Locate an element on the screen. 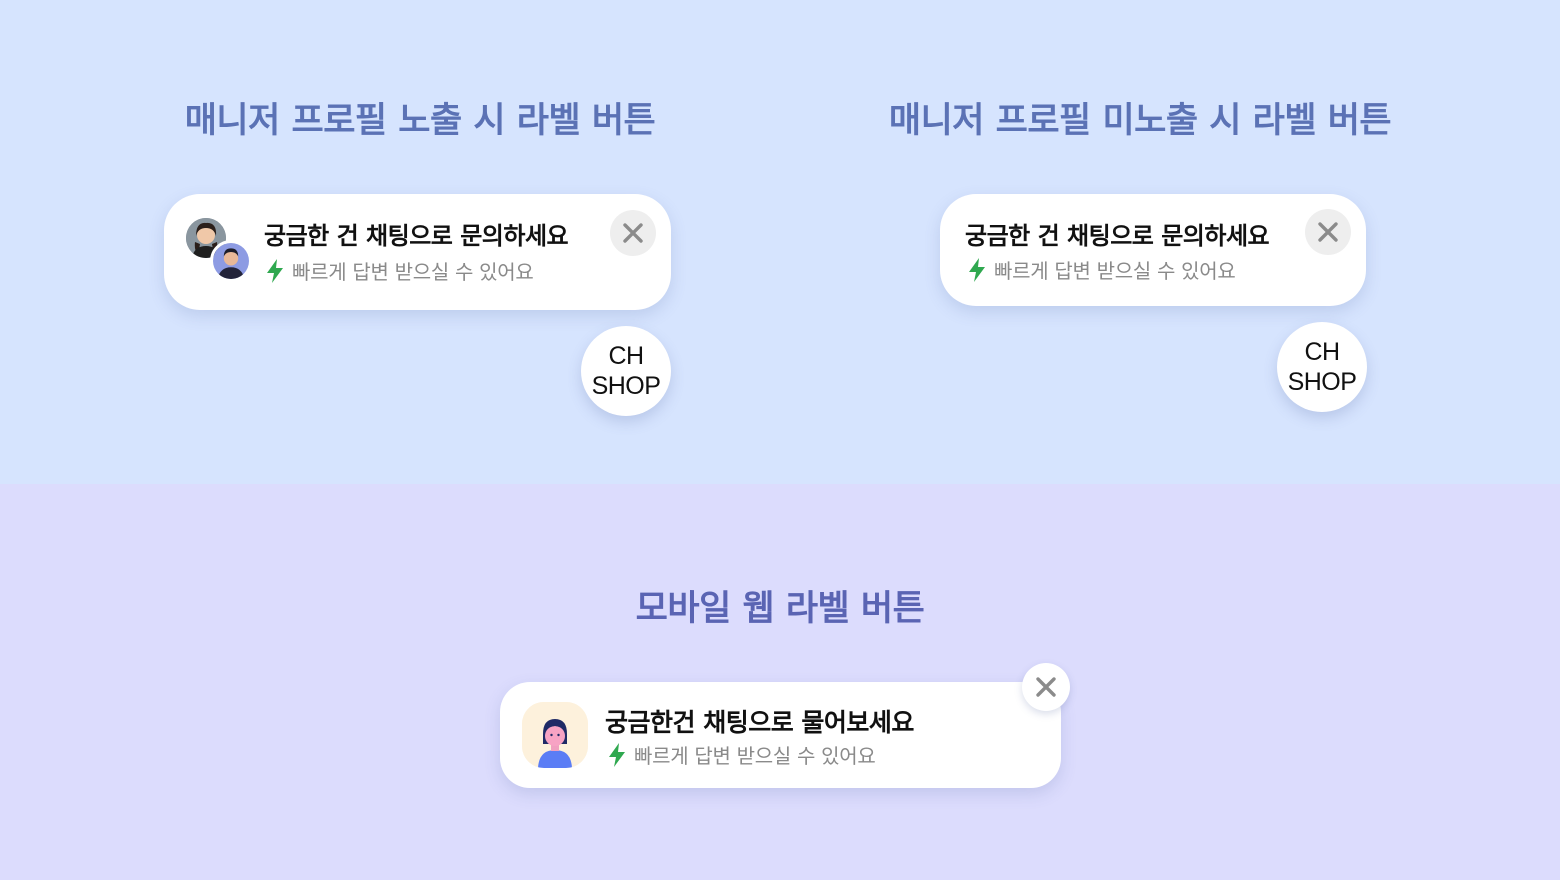 Image resolution: width=1560 pixels, height=880 pixels. bot-avatar-icon is located at coordinates (555, 735).